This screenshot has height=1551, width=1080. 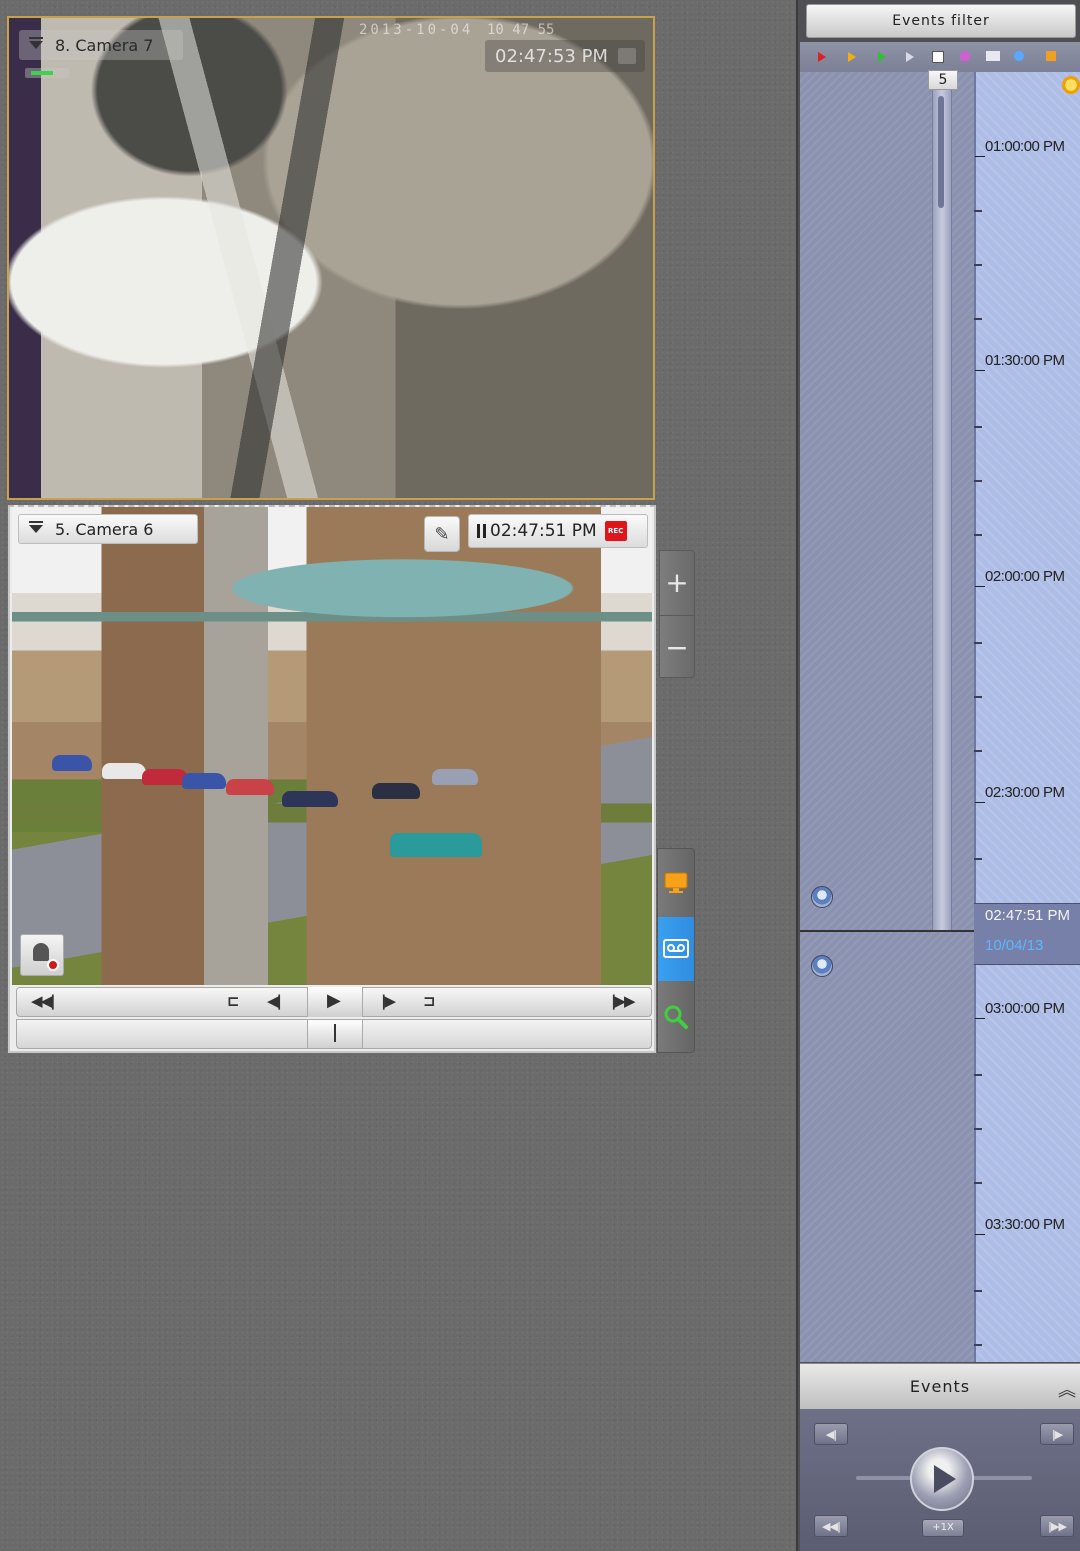 I want to click on camera-7-osd-time: 10 47 55, so click(x=521, y=30).